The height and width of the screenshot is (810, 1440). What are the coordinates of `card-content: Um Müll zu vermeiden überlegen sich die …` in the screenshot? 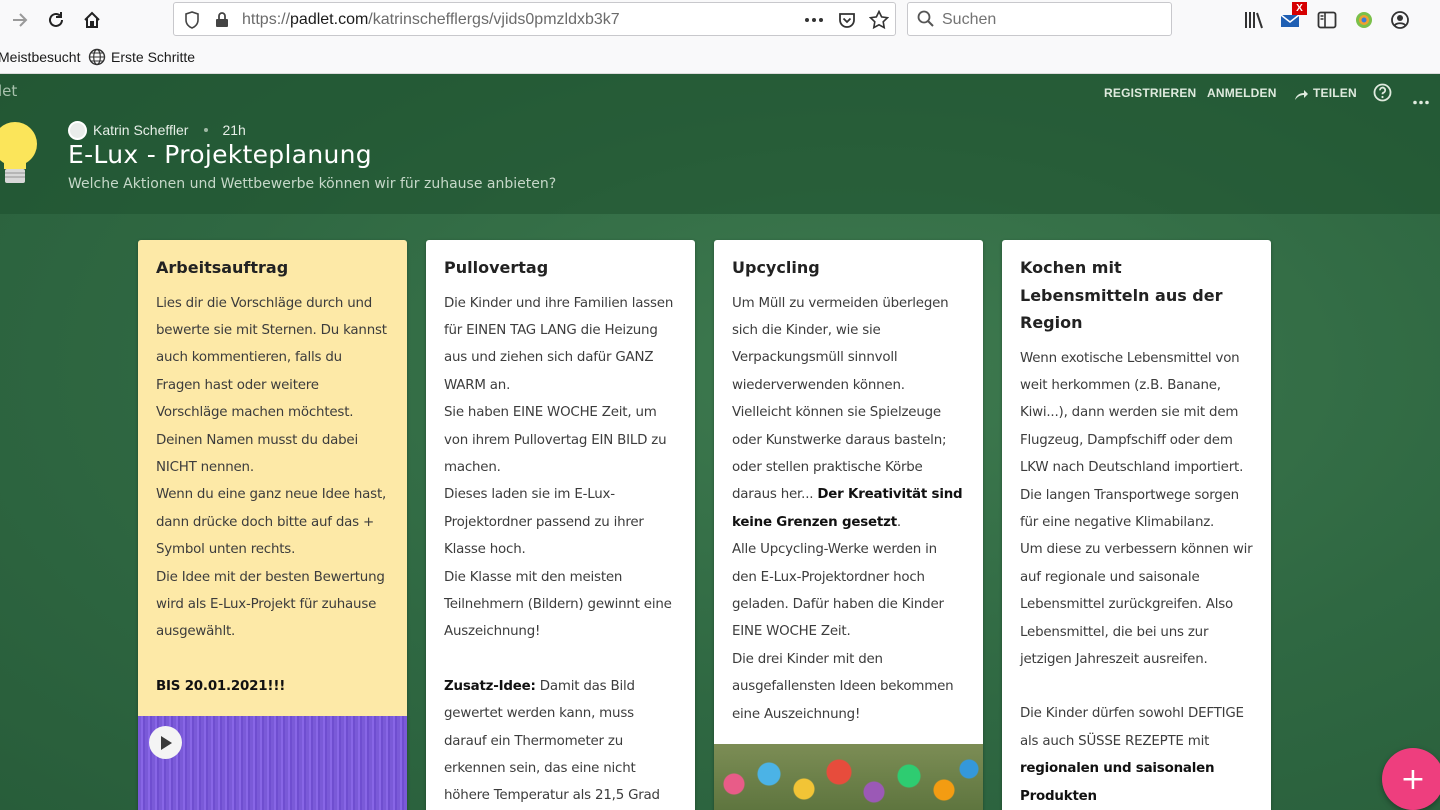 It's located at (847, 508).